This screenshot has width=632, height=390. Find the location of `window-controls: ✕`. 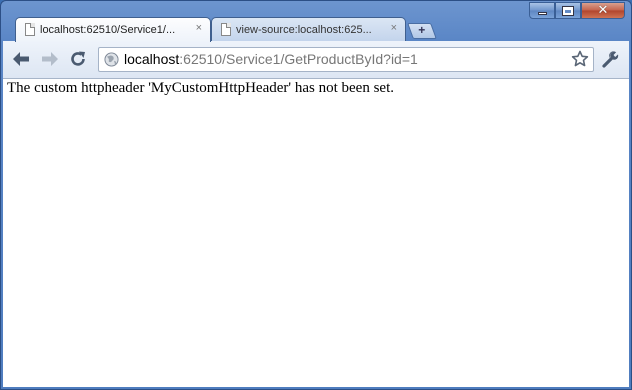

window-controls: ✕ is located at coordinates (577, 10).